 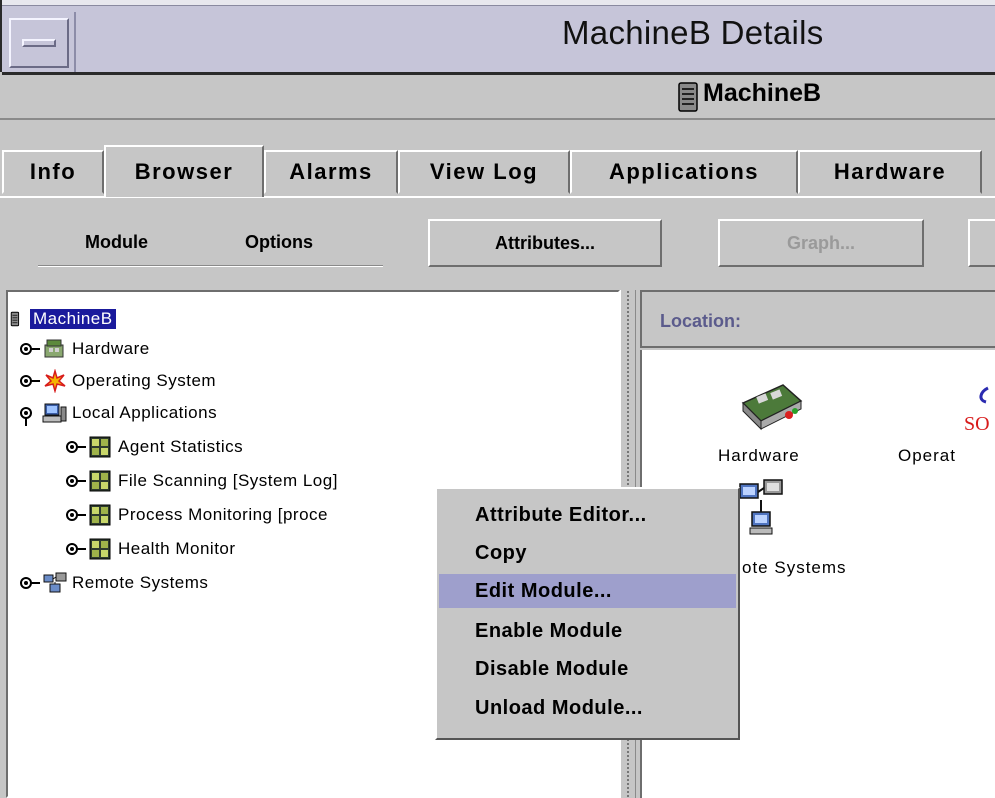 I want to click on tree-item-label: Local Applications, so click(x=145, y=412).